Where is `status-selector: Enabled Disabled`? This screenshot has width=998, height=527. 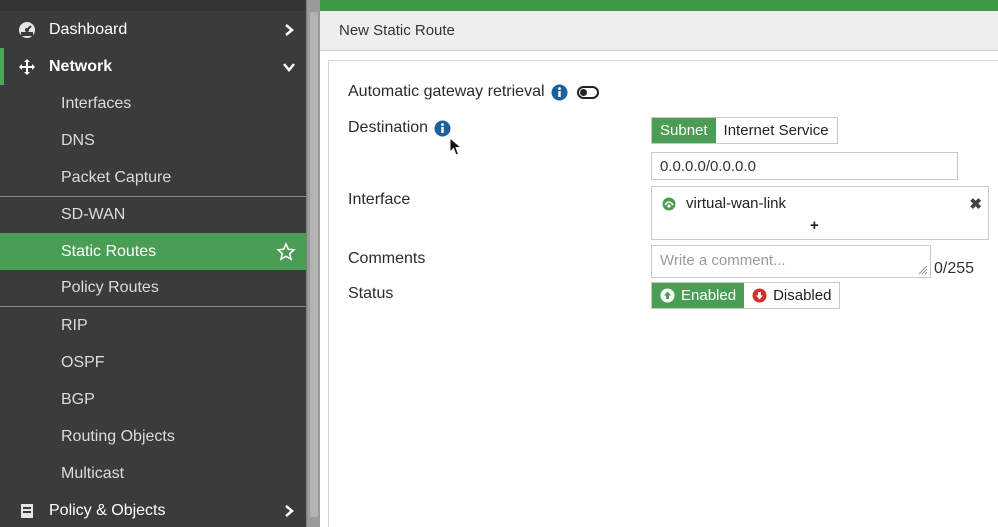
status-selector: Enabled Disabled is located at coordinates (746, 295).